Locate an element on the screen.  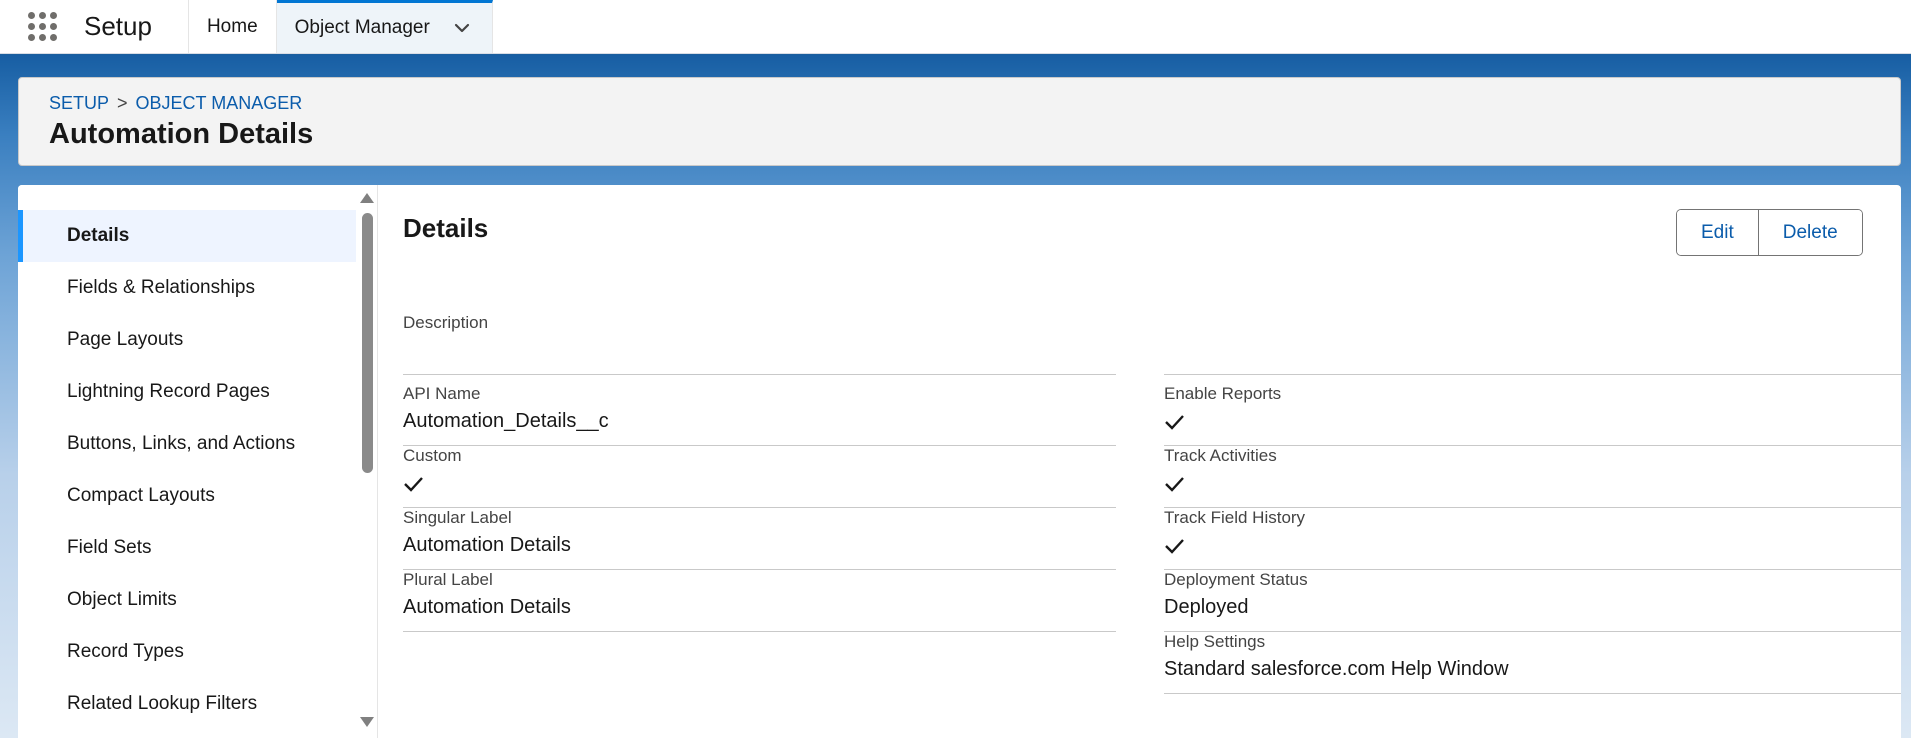
field-deployment-status: Deployment Status Deployed is located at coordinates (1532, 601).